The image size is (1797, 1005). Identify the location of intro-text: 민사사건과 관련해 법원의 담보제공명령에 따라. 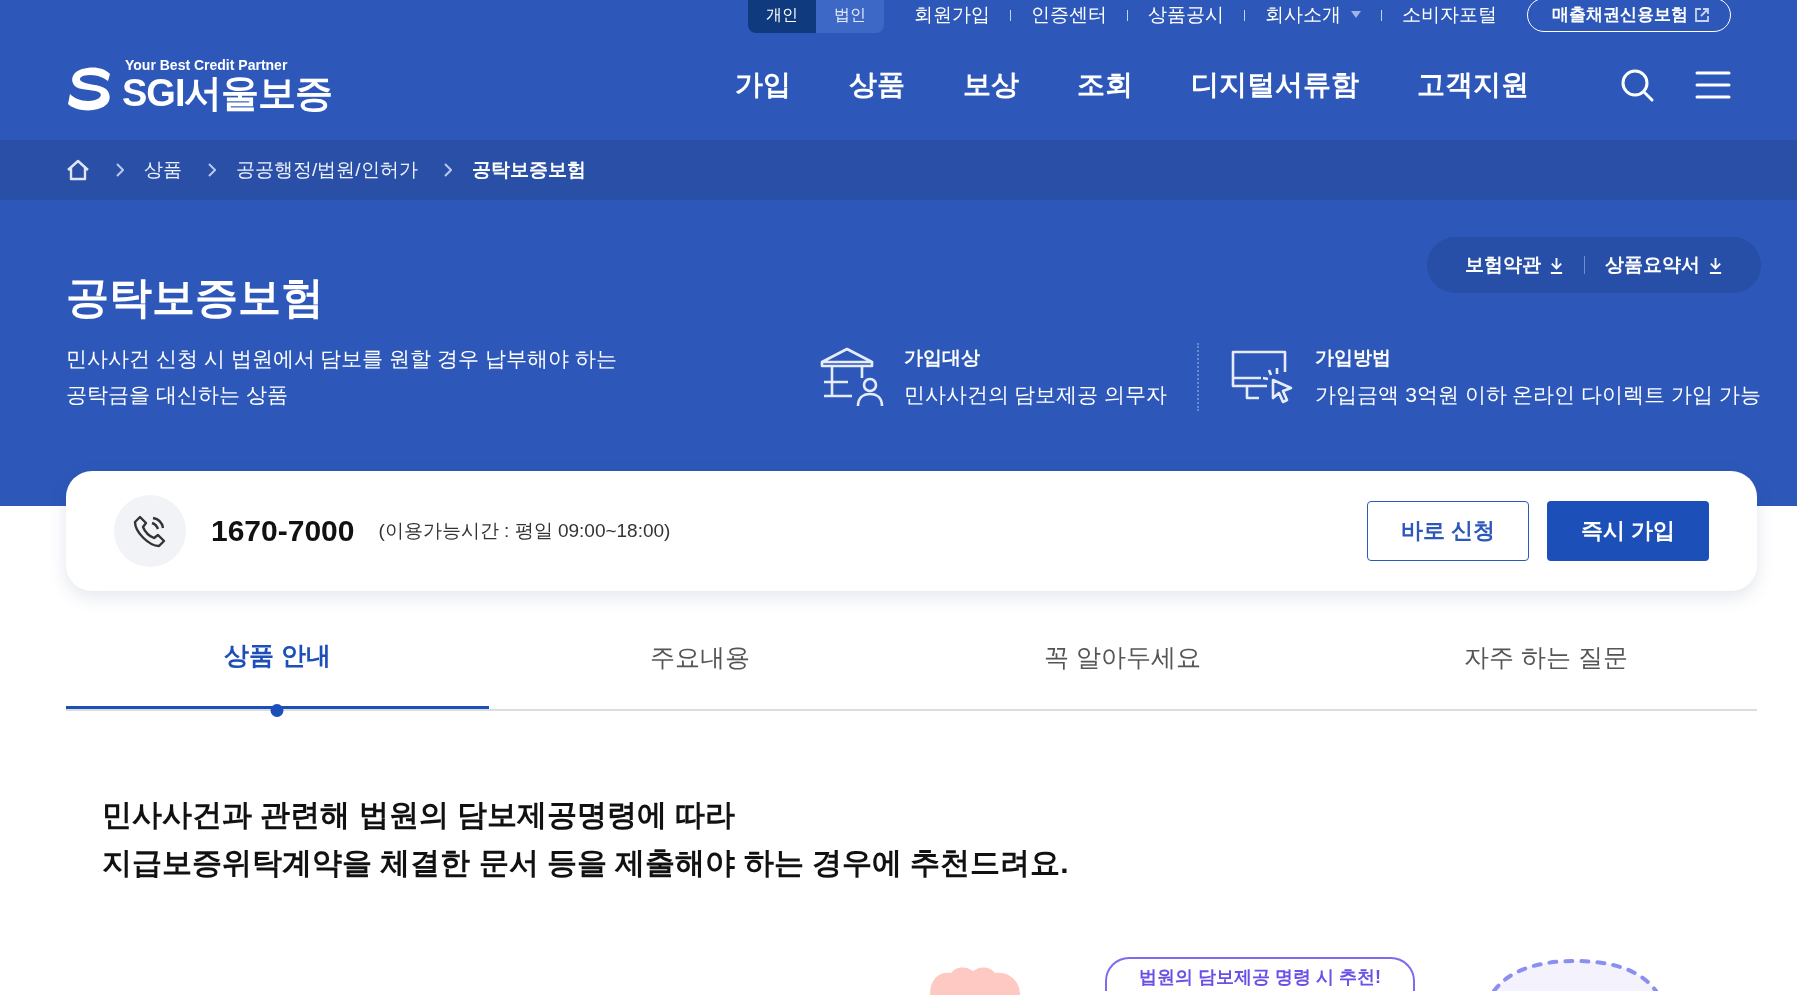
(419, 815).